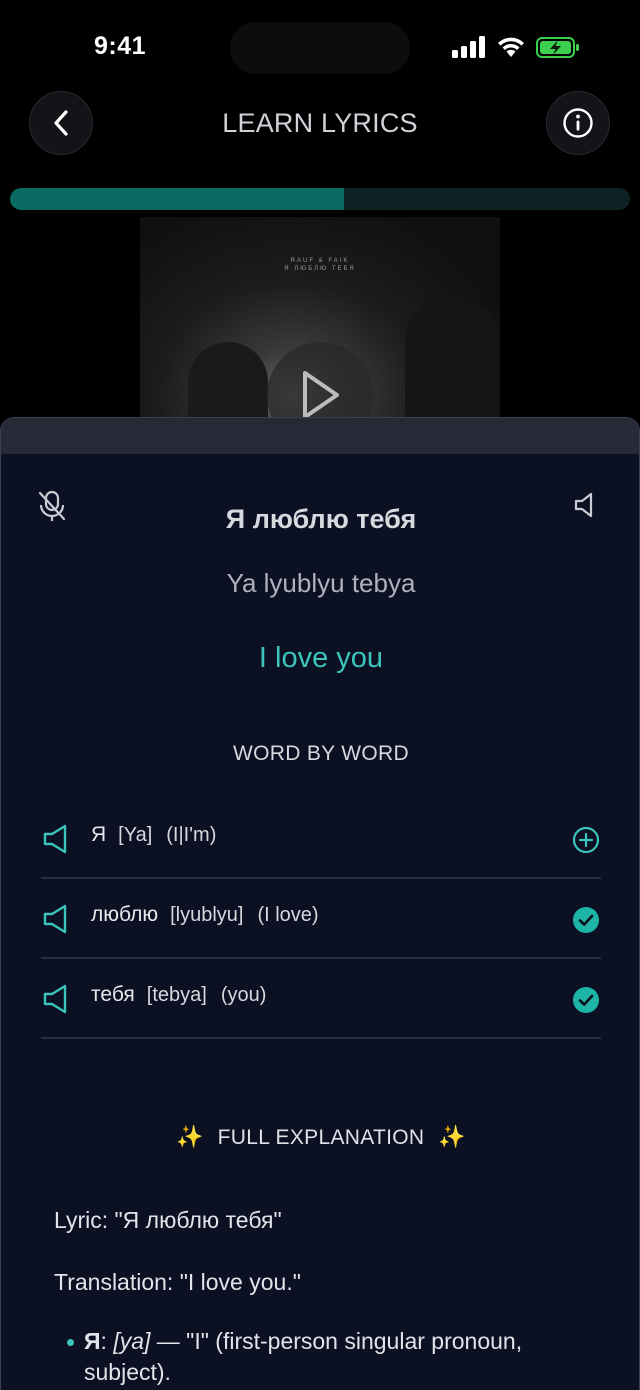 This screenshot has height=1390, width=640. Describe the element at coordinates (511, 47) in the screenshot. I see `wifi-icon` at that location.